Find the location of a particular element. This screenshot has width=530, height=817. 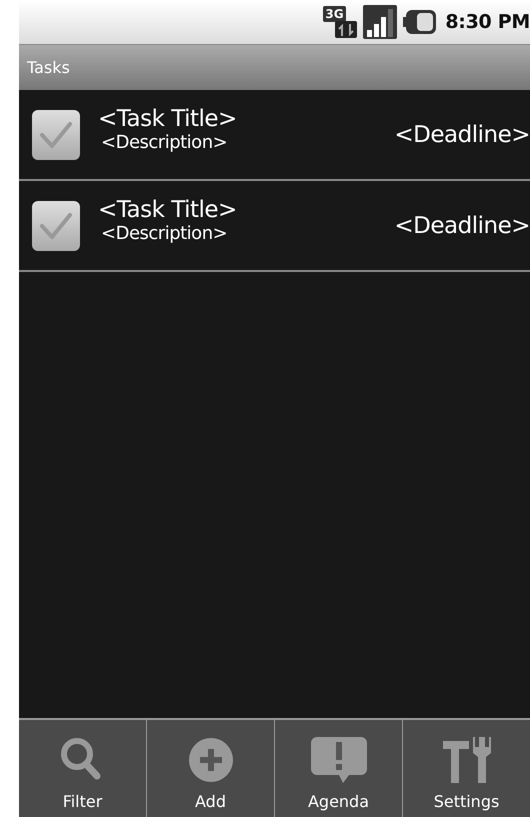

menu-item: Agenda is located at coordinates (338, 768).